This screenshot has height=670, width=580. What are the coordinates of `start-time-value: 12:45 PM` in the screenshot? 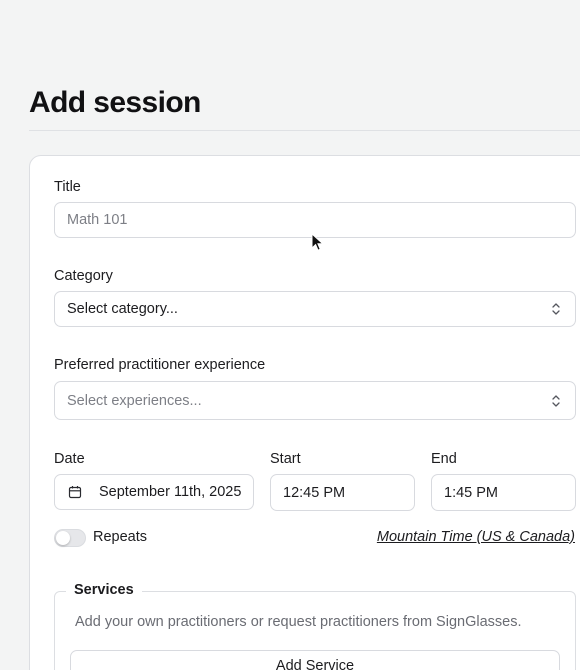 It's located at (314, 492).